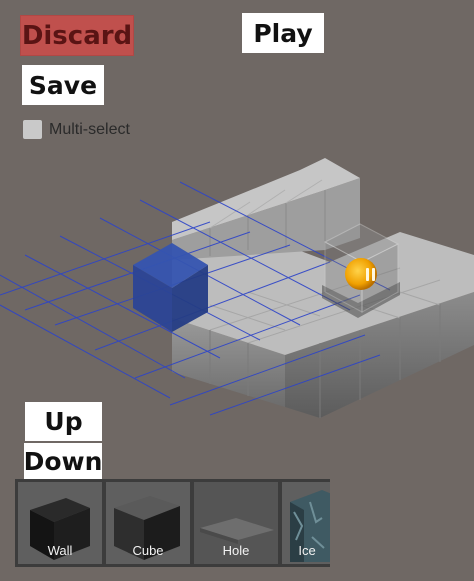 The image size is (474, 581). I want to click on layer-down-button: Down, so click(63, 461).